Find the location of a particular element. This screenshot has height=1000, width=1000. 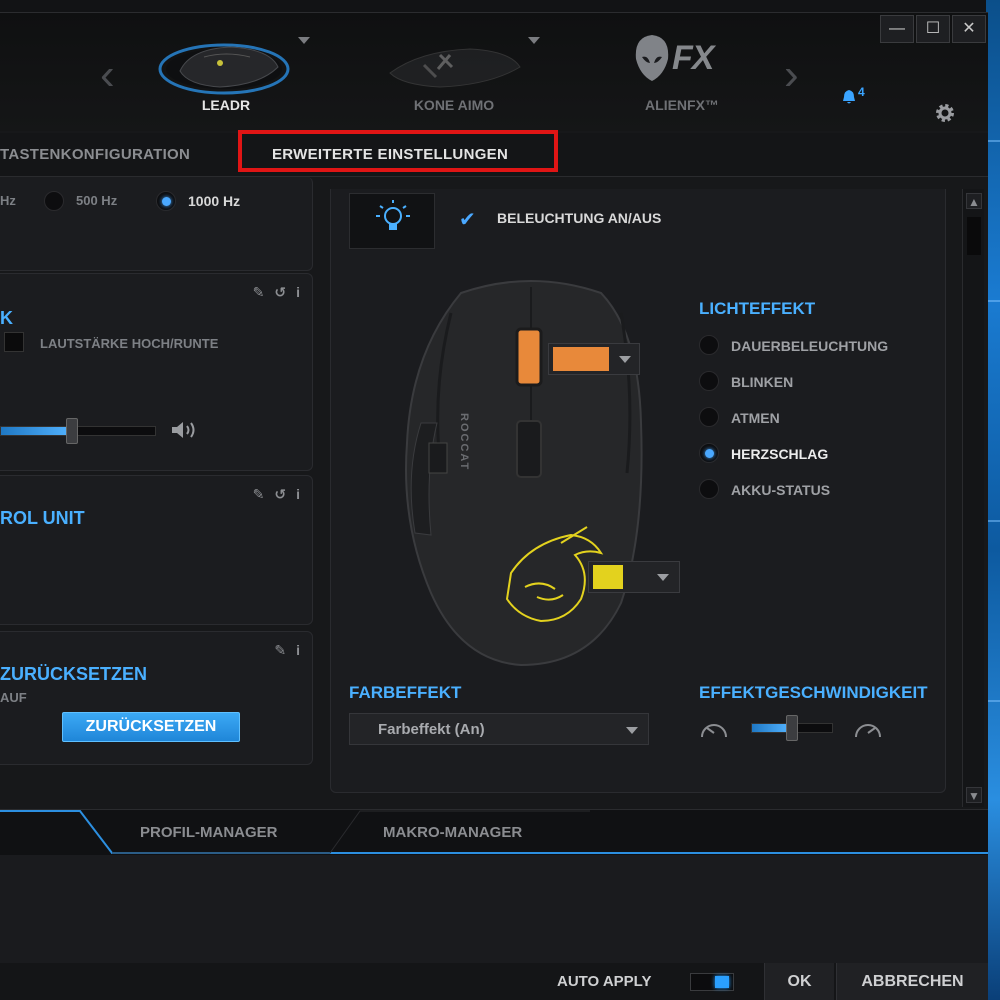

scroll-wheel-zone is located at coordinates (529, 357).